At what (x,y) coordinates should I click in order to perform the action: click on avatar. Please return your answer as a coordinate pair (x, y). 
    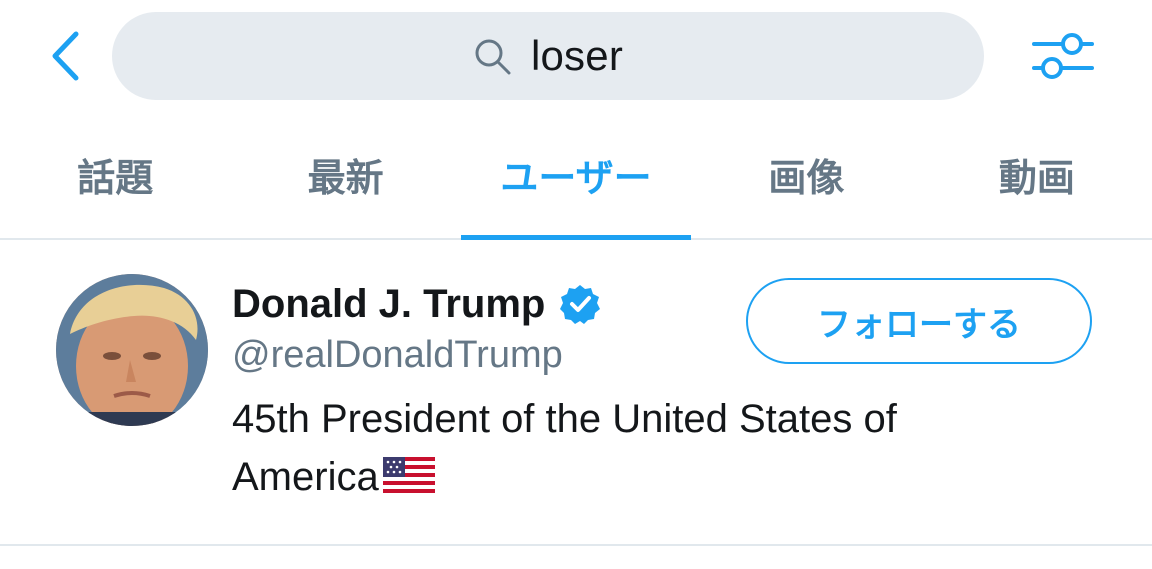
    Looking at the image, I should click on (132, 350).